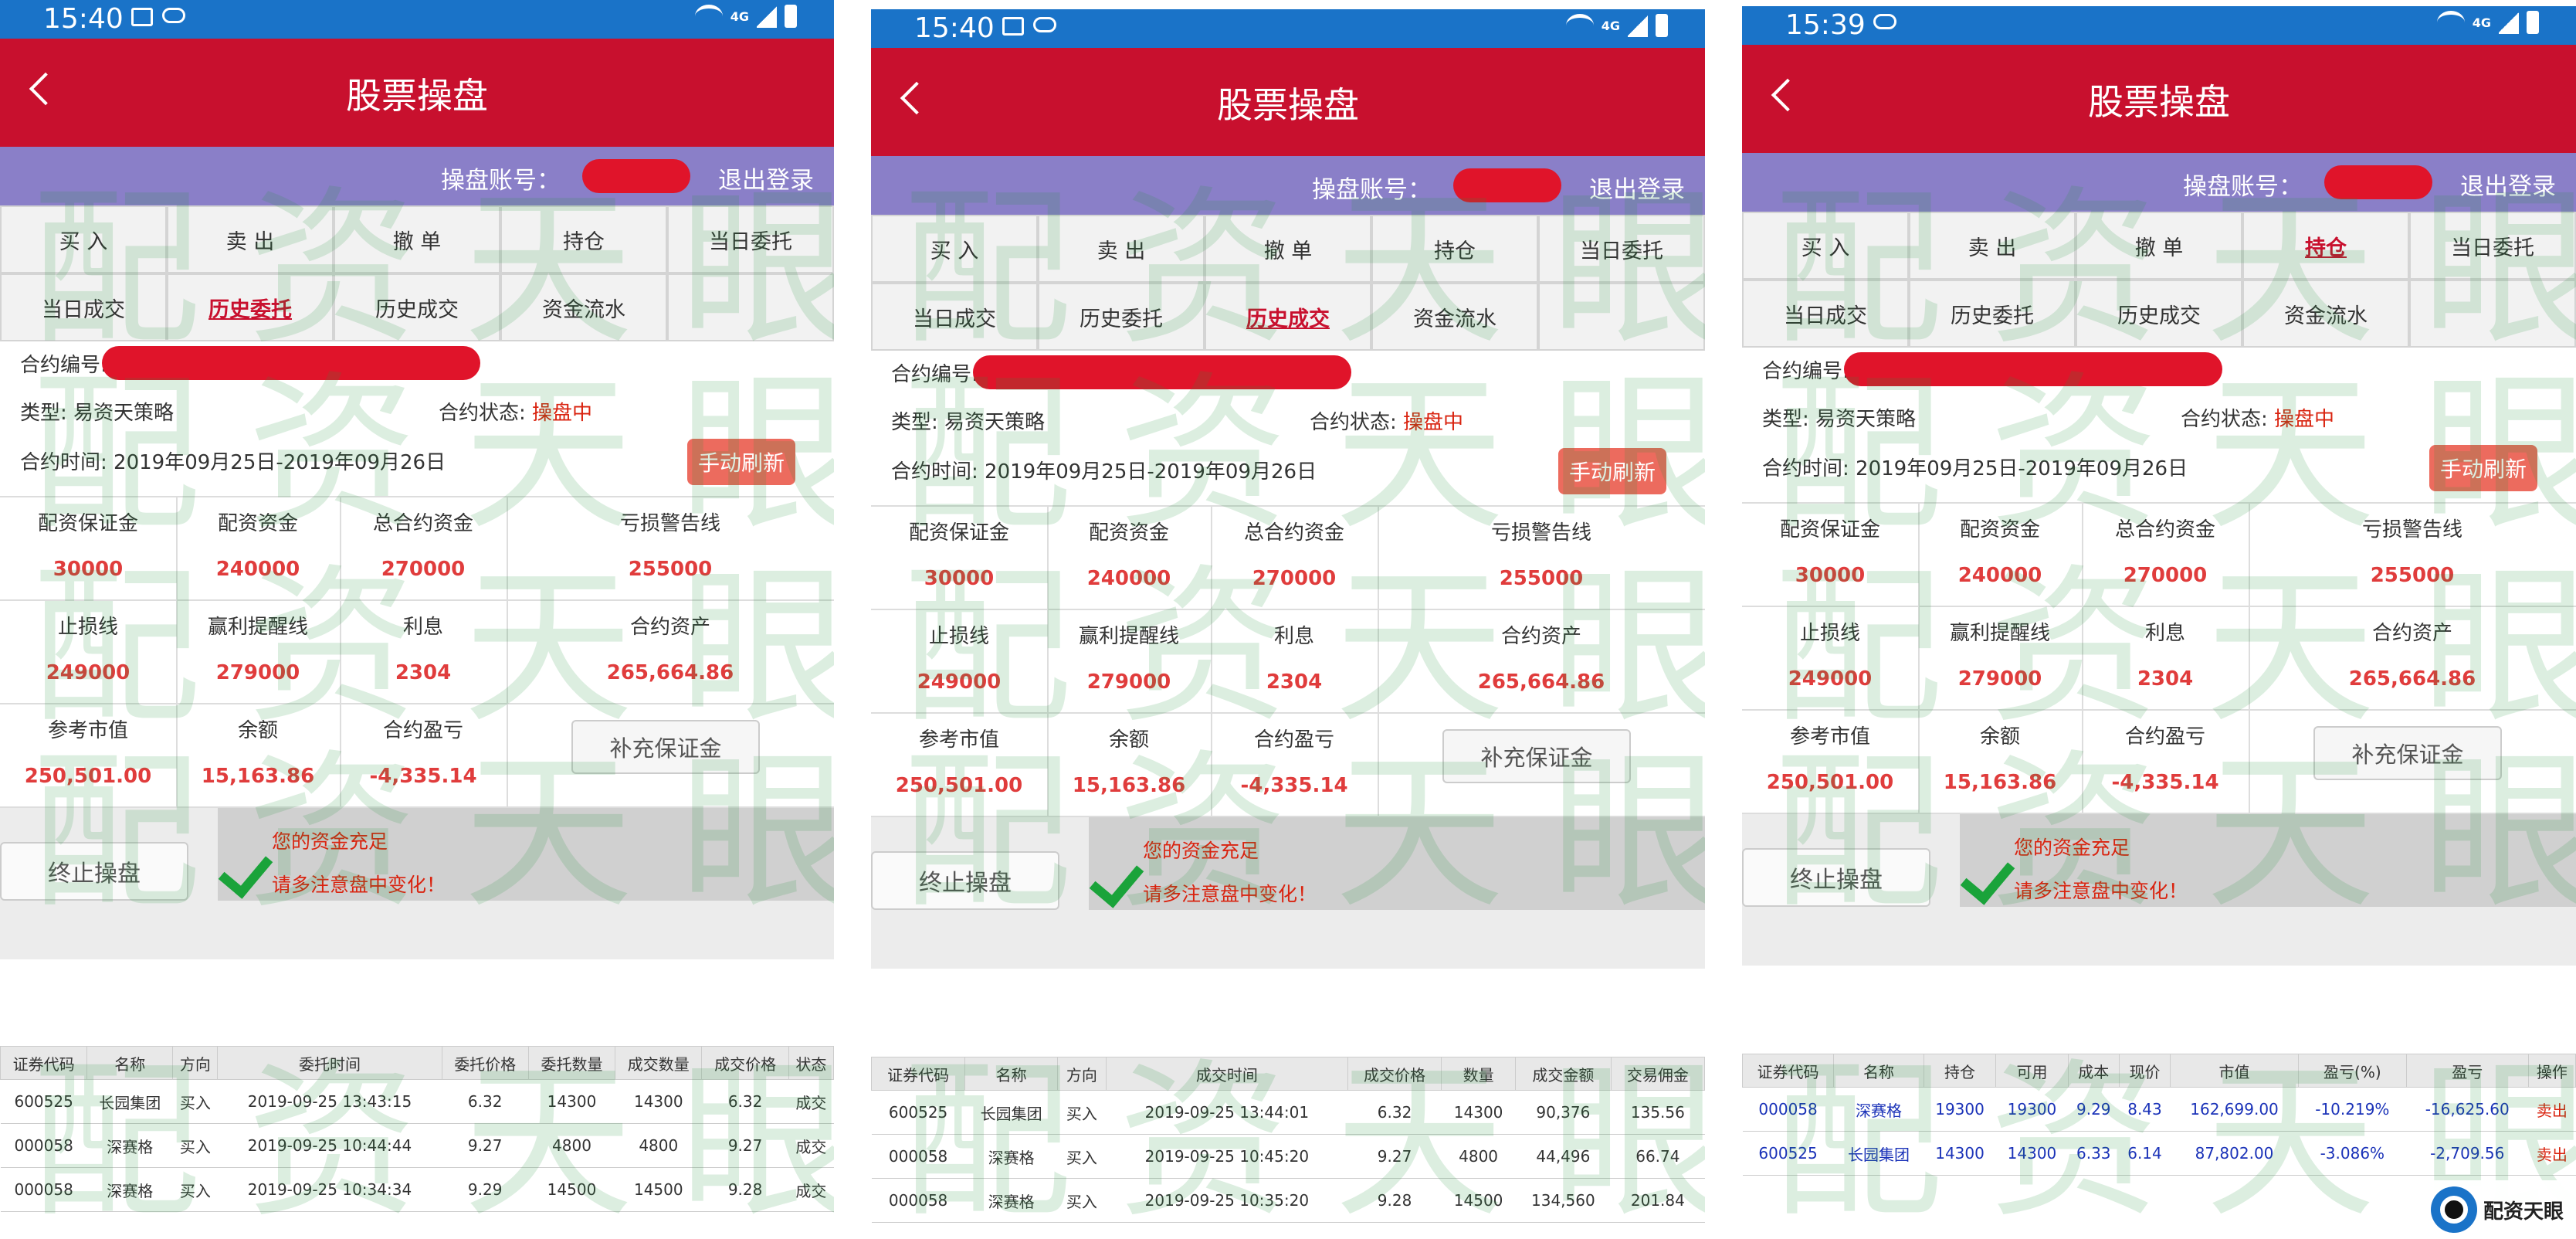 This screenshot has width=2576, height=1239. I want to click on metric-label: 余额, so click(1999, 736).